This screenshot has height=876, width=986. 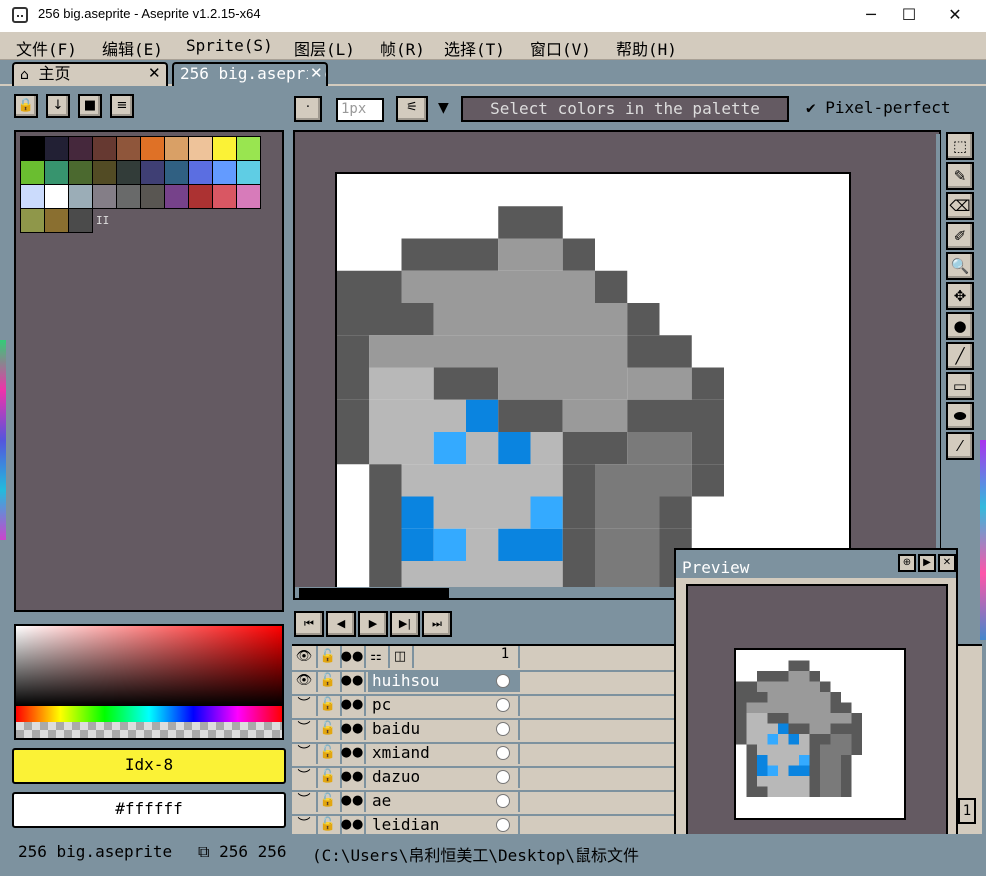 What do you see at coordinates (646, 48) in the screenshot?
I see `menu-help: 帮助(H)` at bounding box center [646, 48].